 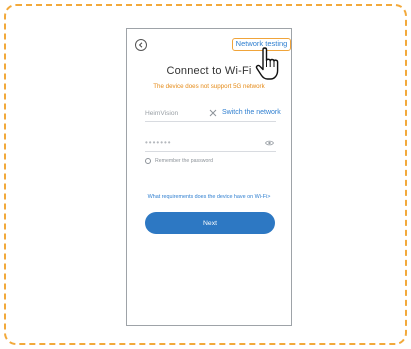 I want to click on remember-password-radio, so click(x=148, y=161).